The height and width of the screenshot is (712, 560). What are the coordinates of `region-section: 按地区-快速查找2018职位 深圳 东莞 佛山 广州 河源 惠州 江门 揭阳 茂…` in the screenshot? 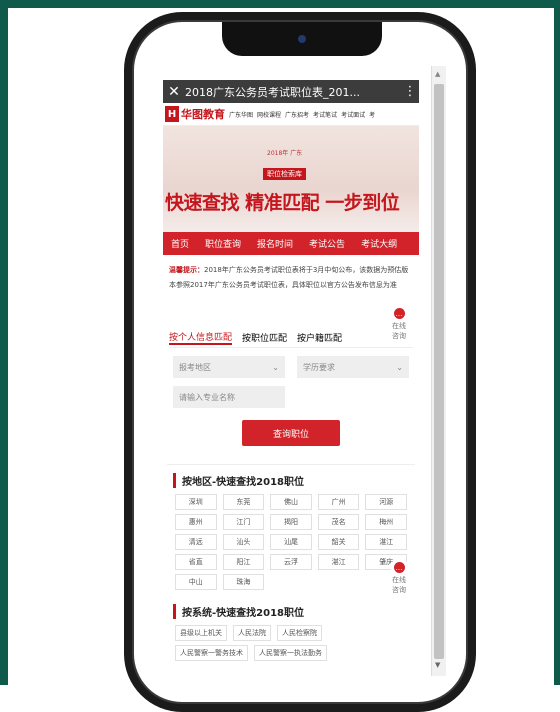 It's located at (291, 527).